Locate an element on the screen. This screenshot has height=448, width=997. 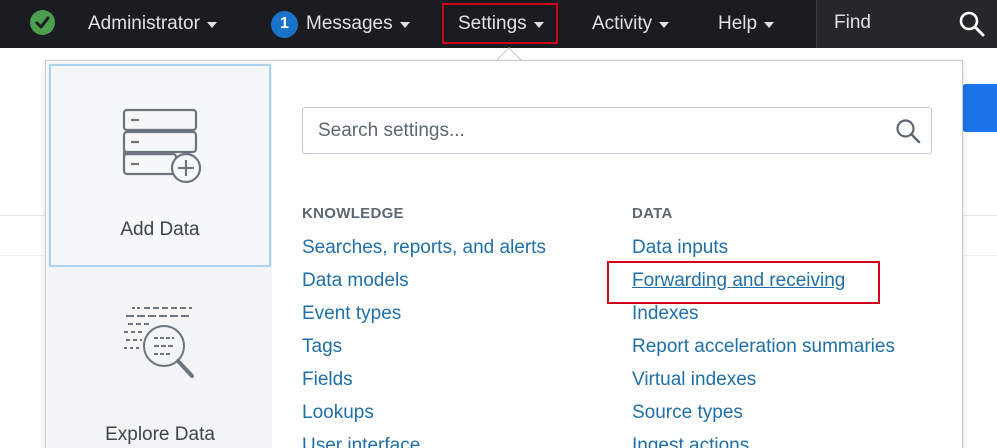
link-searches-reports-alerts: Searches, reports, and alerts is located at coordinates (424, 248).